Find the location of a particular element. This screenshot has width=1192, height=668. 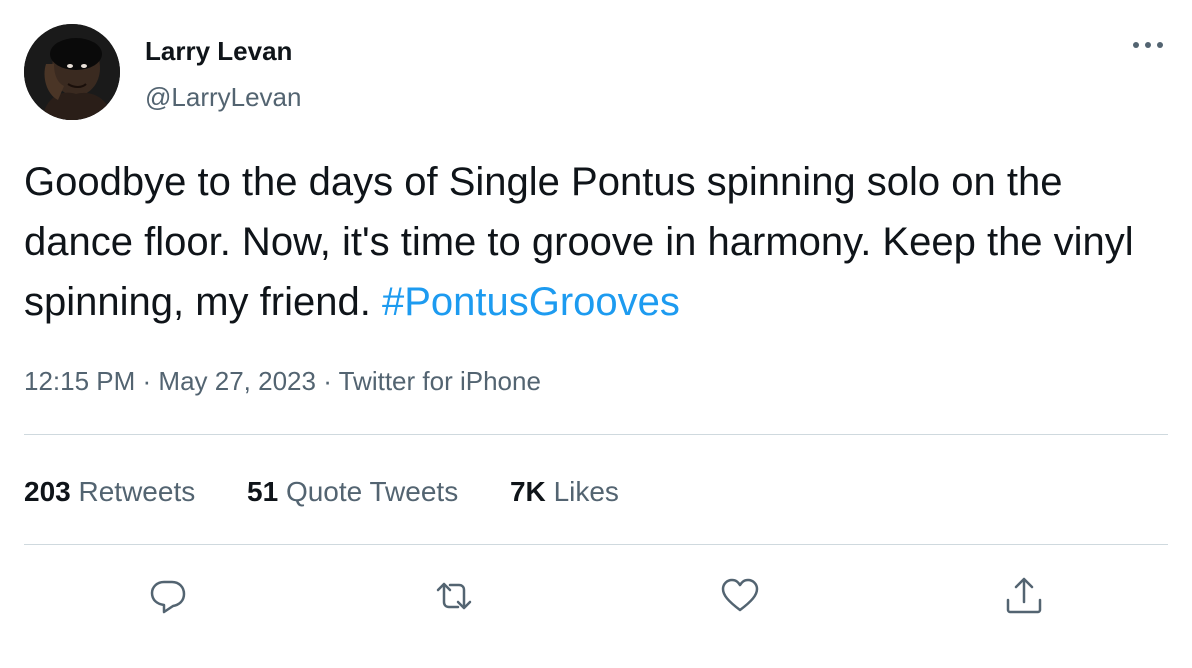

likes-label: Likes is located at coordinates (586, 491).